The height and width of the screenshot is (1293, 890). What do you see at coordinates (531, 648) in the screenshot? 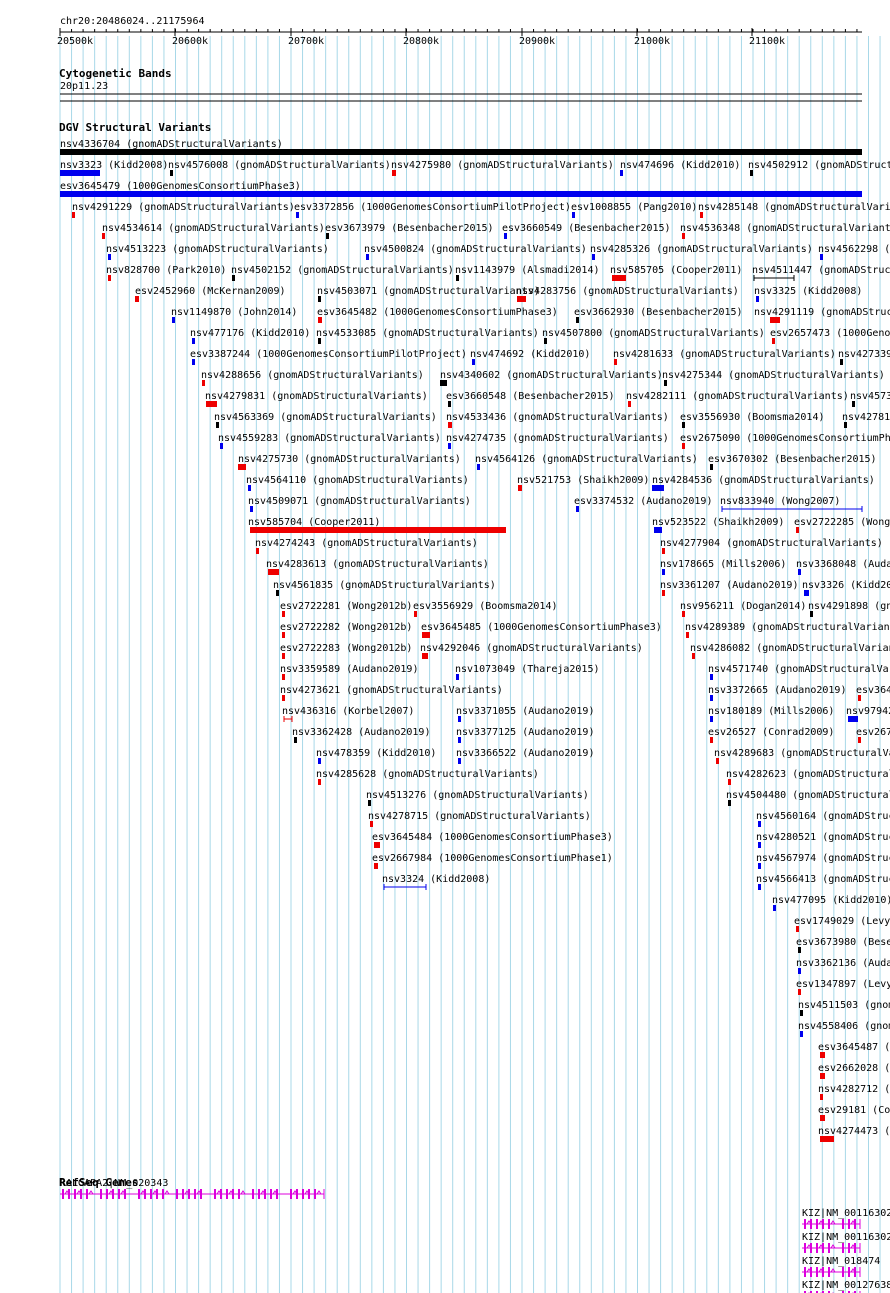
I see `variant-label: nsv4292046 (gnomADStructuralVariants)` at bounding box center [531, 648].